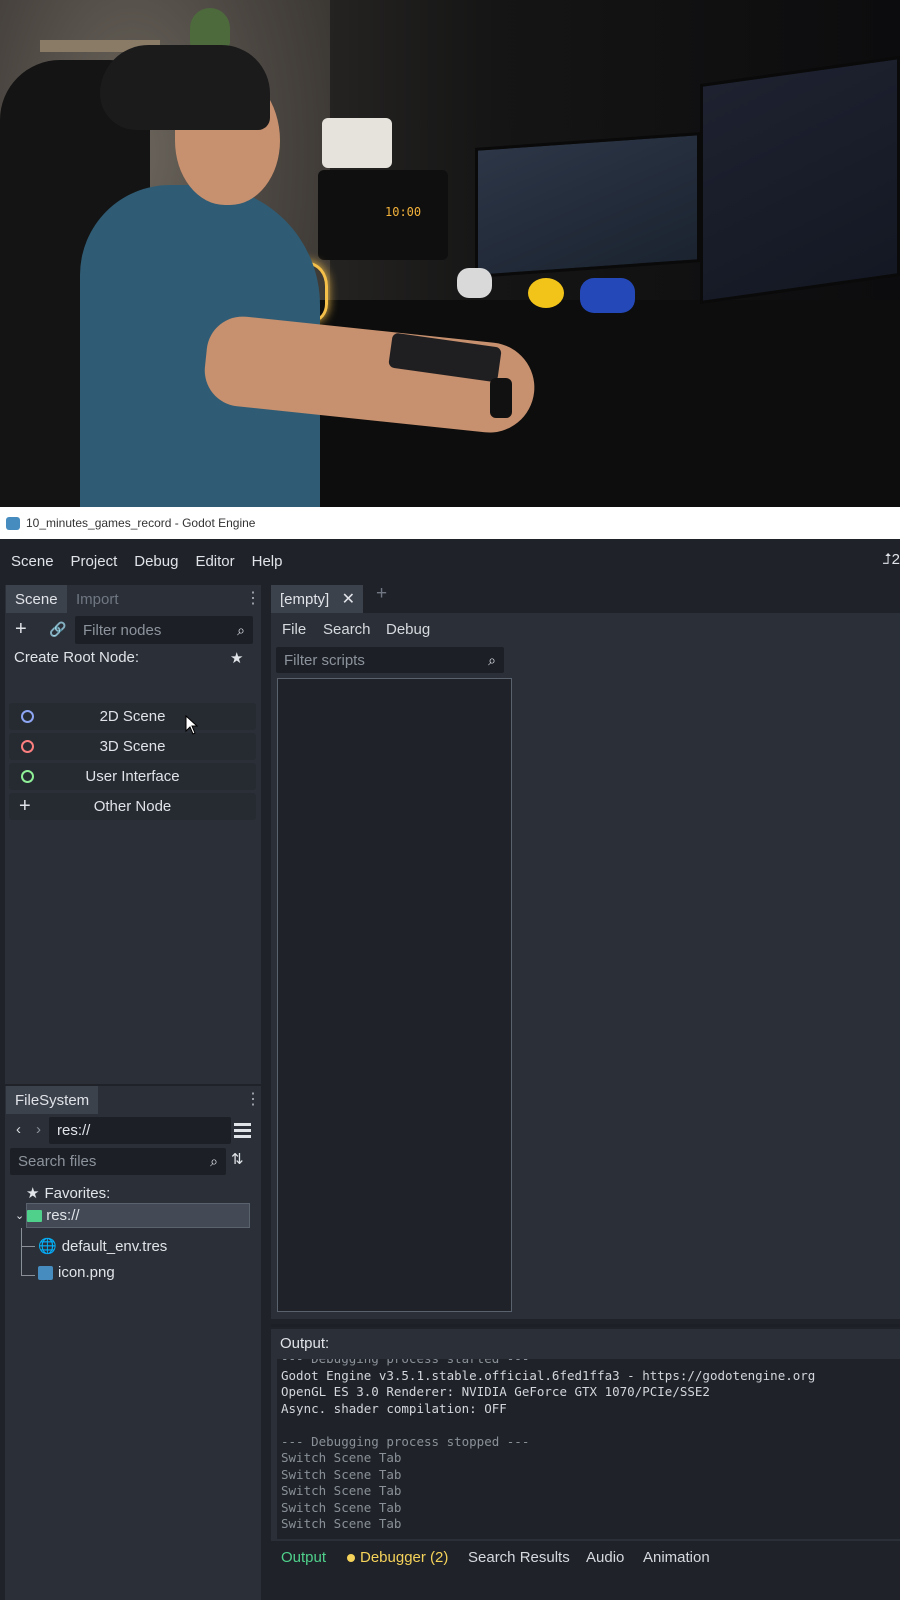  Describe the element at coordinates (585, 1325) in the screenshot. I see `split-handle` at that location.